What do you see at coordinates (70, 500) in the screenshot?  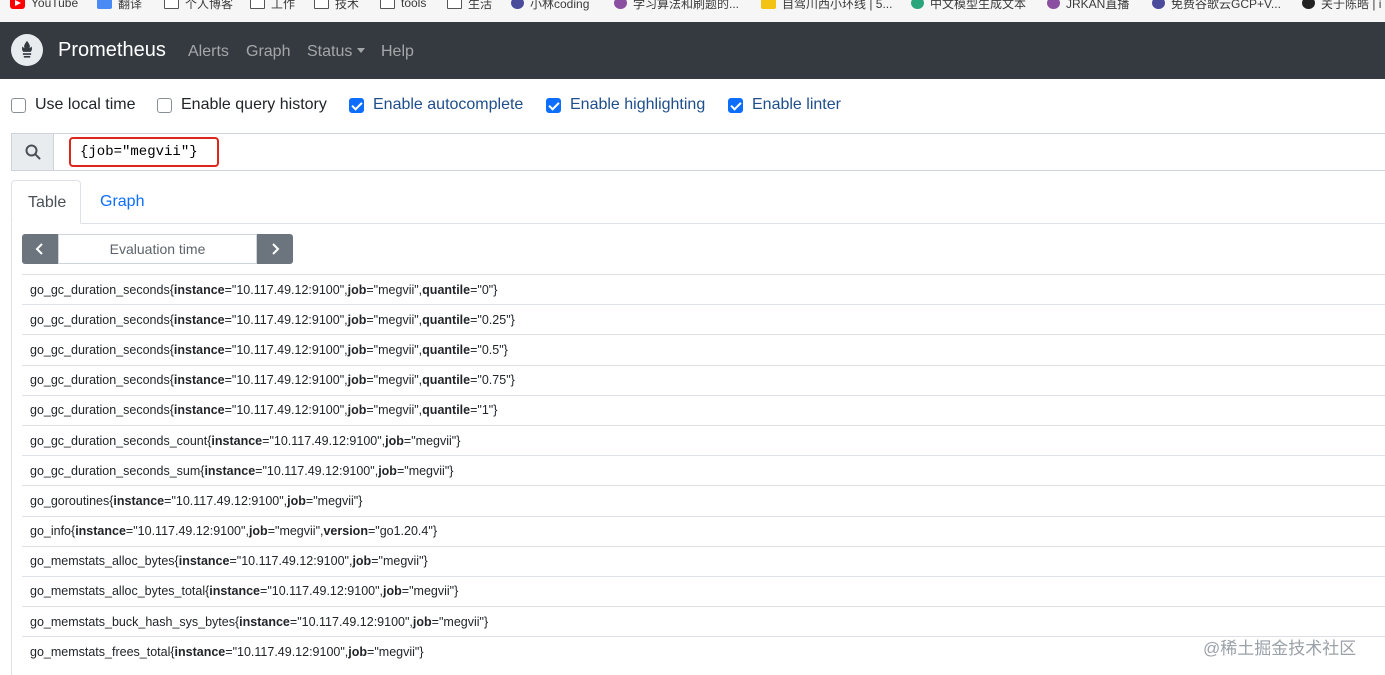 I see `metric-name: go_goroutines` at bounding box center [70, 500].